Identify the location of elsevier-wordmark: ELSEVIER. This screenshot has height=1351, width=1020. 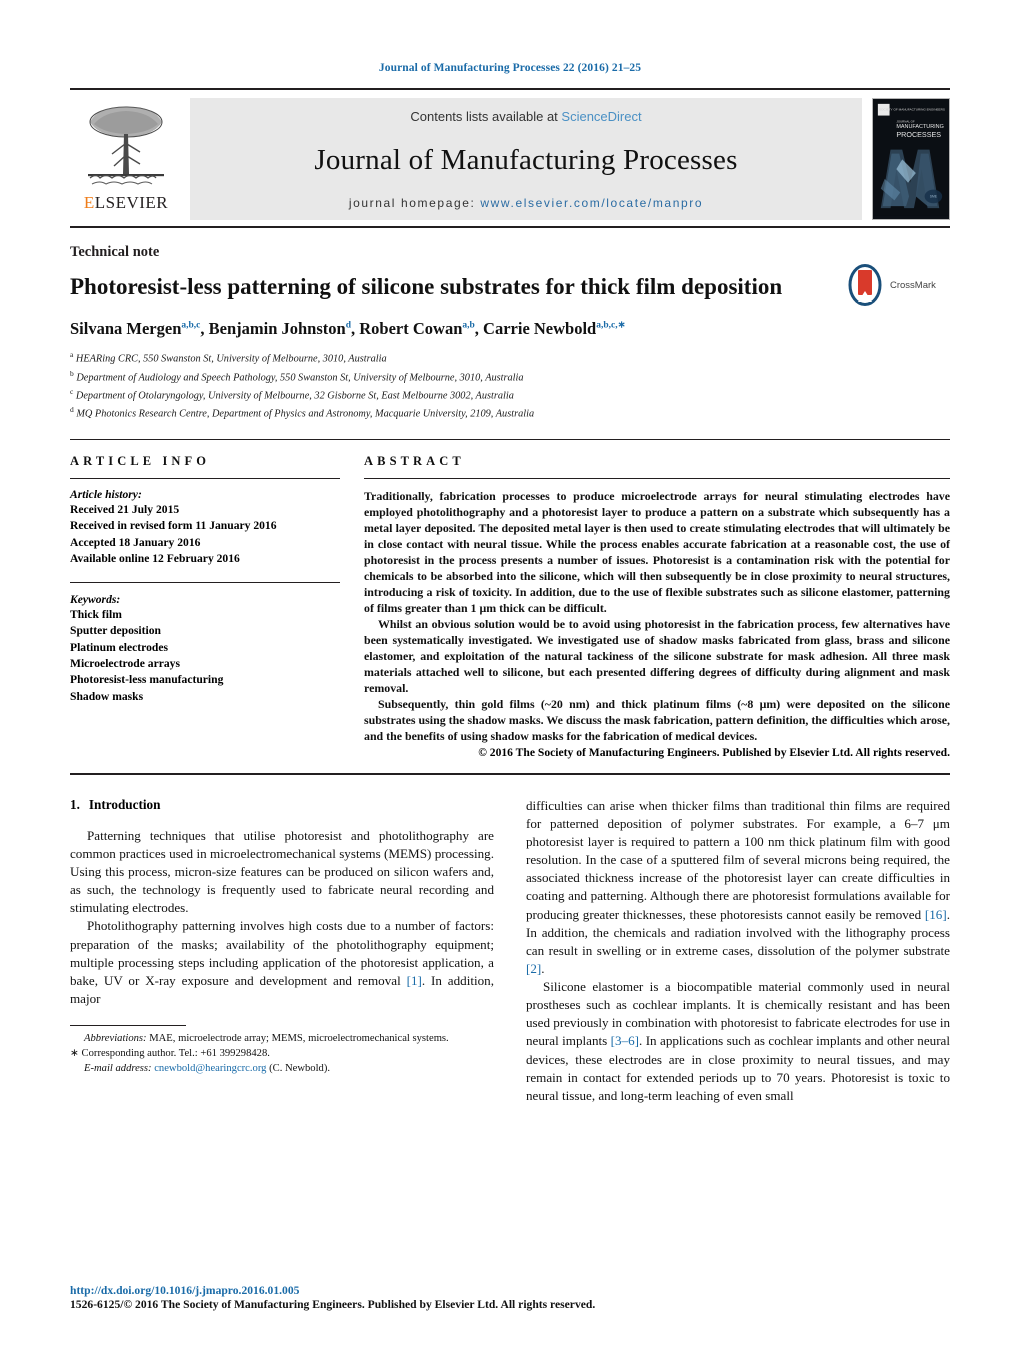
(126, 202).